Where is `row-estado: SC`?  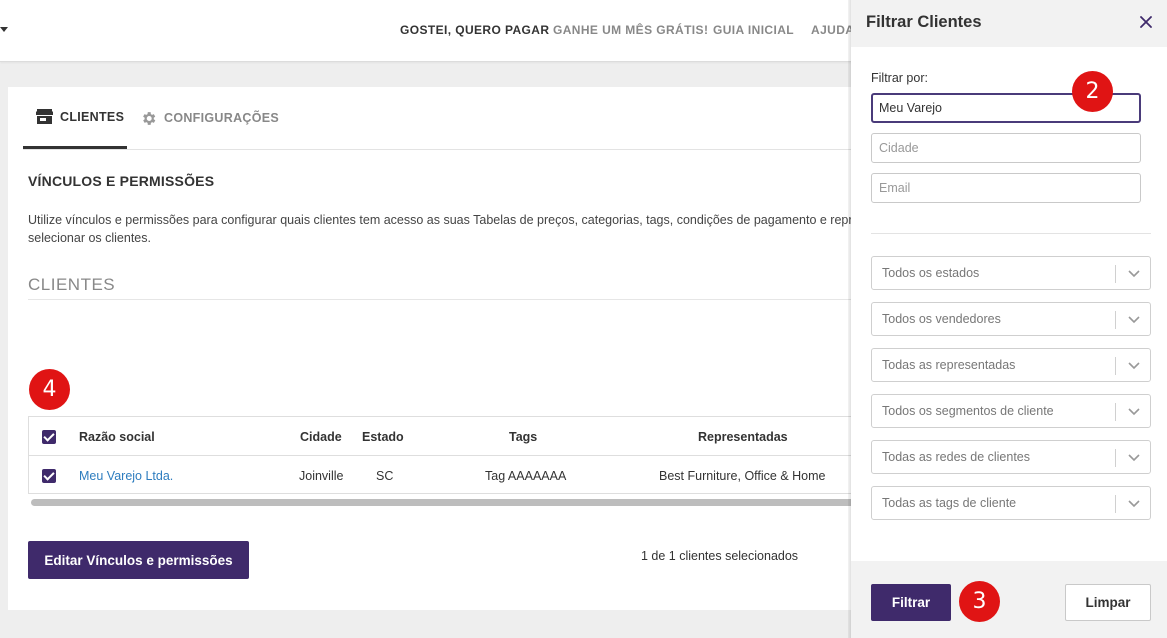 row-estado: SC is located at coordinates (385, 475).